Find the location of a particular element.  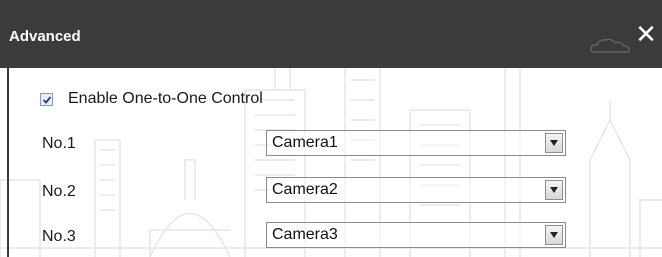

enable-one-to-one-checkbox is located at coordinates (46, 99).